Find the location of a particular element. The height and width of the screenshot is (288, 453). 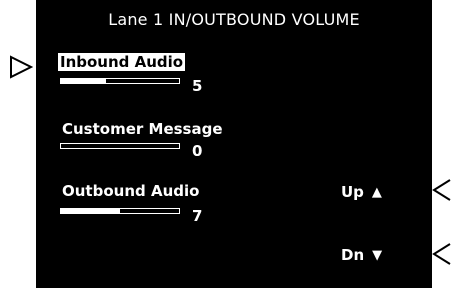

triangle-down-icon: ▼ is located at coordinates (377, 255).